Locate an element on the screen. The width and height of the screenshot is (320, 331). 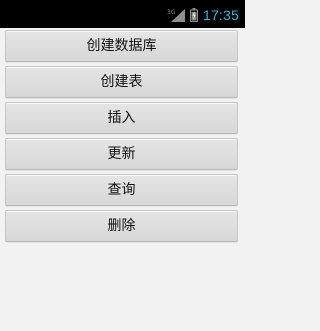
network-type-label: 3G is located at coordinates (171, 12).